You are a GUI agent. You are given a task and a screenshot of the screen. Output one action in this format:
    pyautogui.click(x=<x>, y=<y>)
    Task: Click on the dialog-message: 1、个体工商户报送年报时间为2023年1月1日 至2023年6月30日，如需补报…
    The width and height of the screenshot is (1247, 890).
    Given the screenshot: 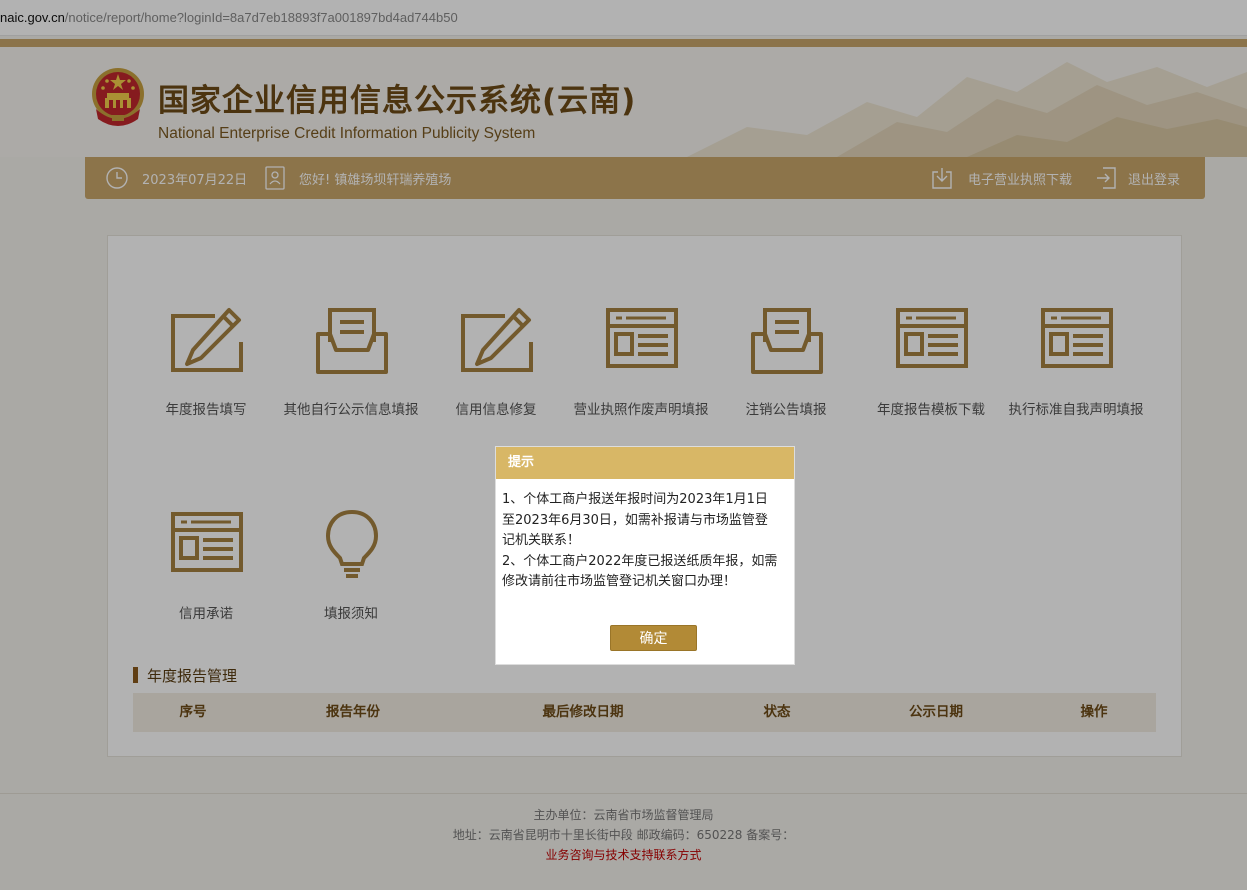 What is the action you would take?
    pyautogui.click(x=646, y=541)
    